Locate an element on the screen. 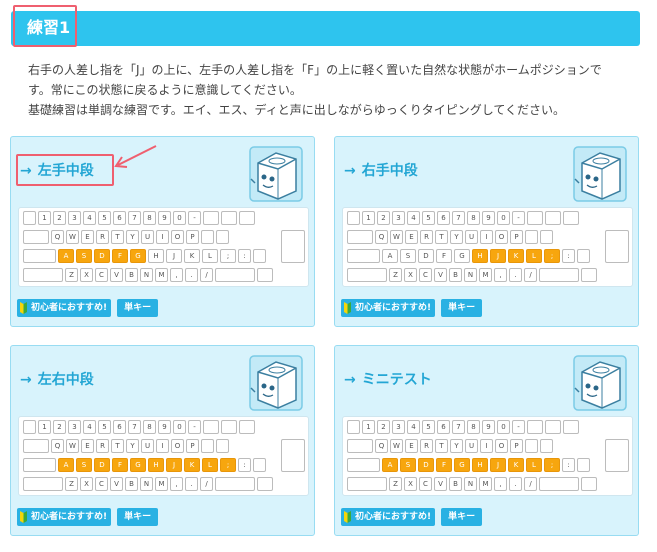  single-key-badge: 単キー is located at coordinates (138, 308).